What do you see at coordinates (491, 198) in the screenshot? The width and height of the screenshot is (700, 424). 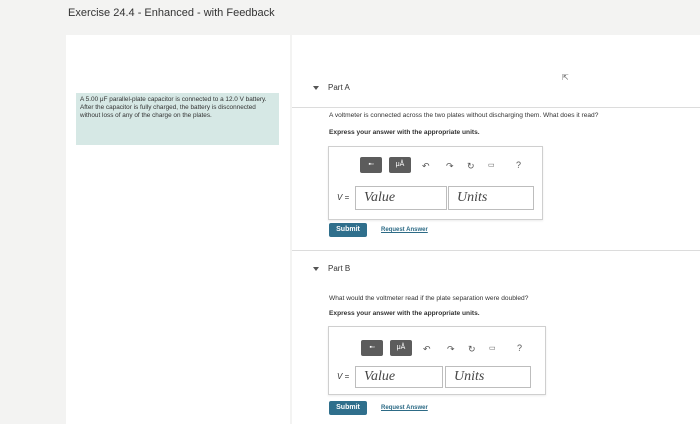 I see `part-a-units-input: Units` at bounding box center [491, 198].